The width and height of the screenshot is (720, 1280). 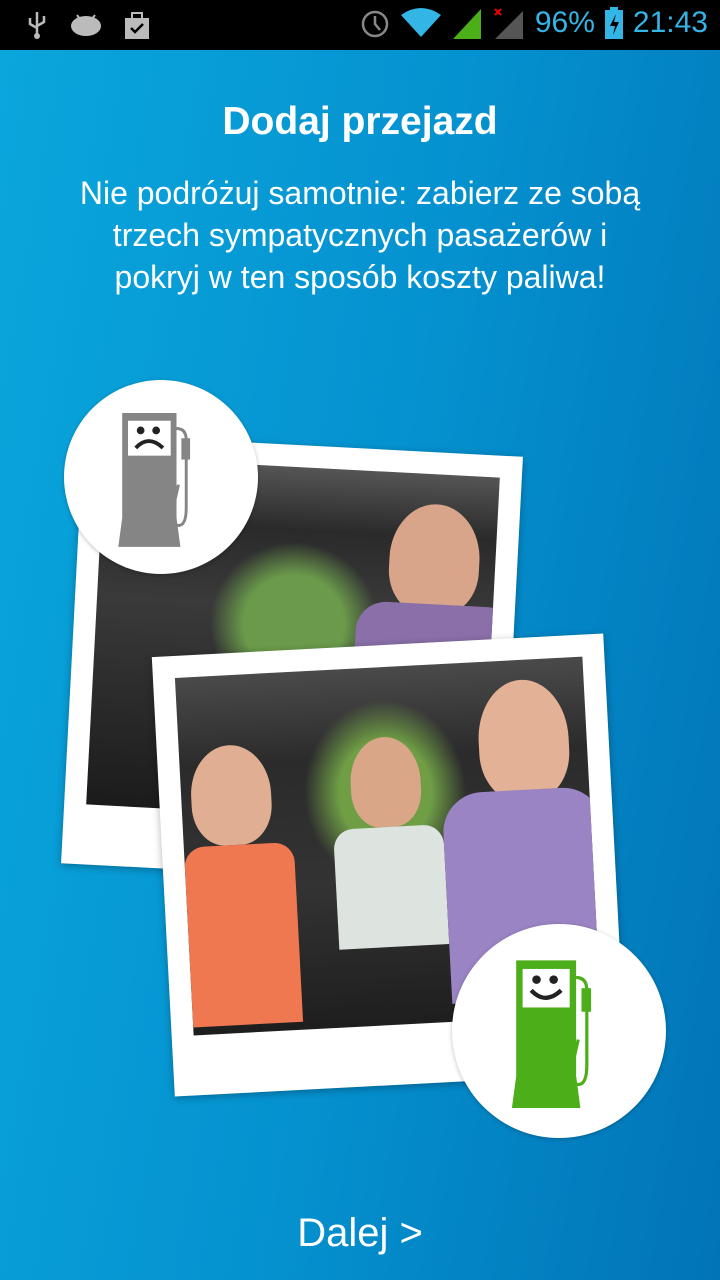 What do you see at coordinates (551, 1034) in the screenshot?
I see `happy-fuel-pump-icon` at bounding box center [551, 1034].